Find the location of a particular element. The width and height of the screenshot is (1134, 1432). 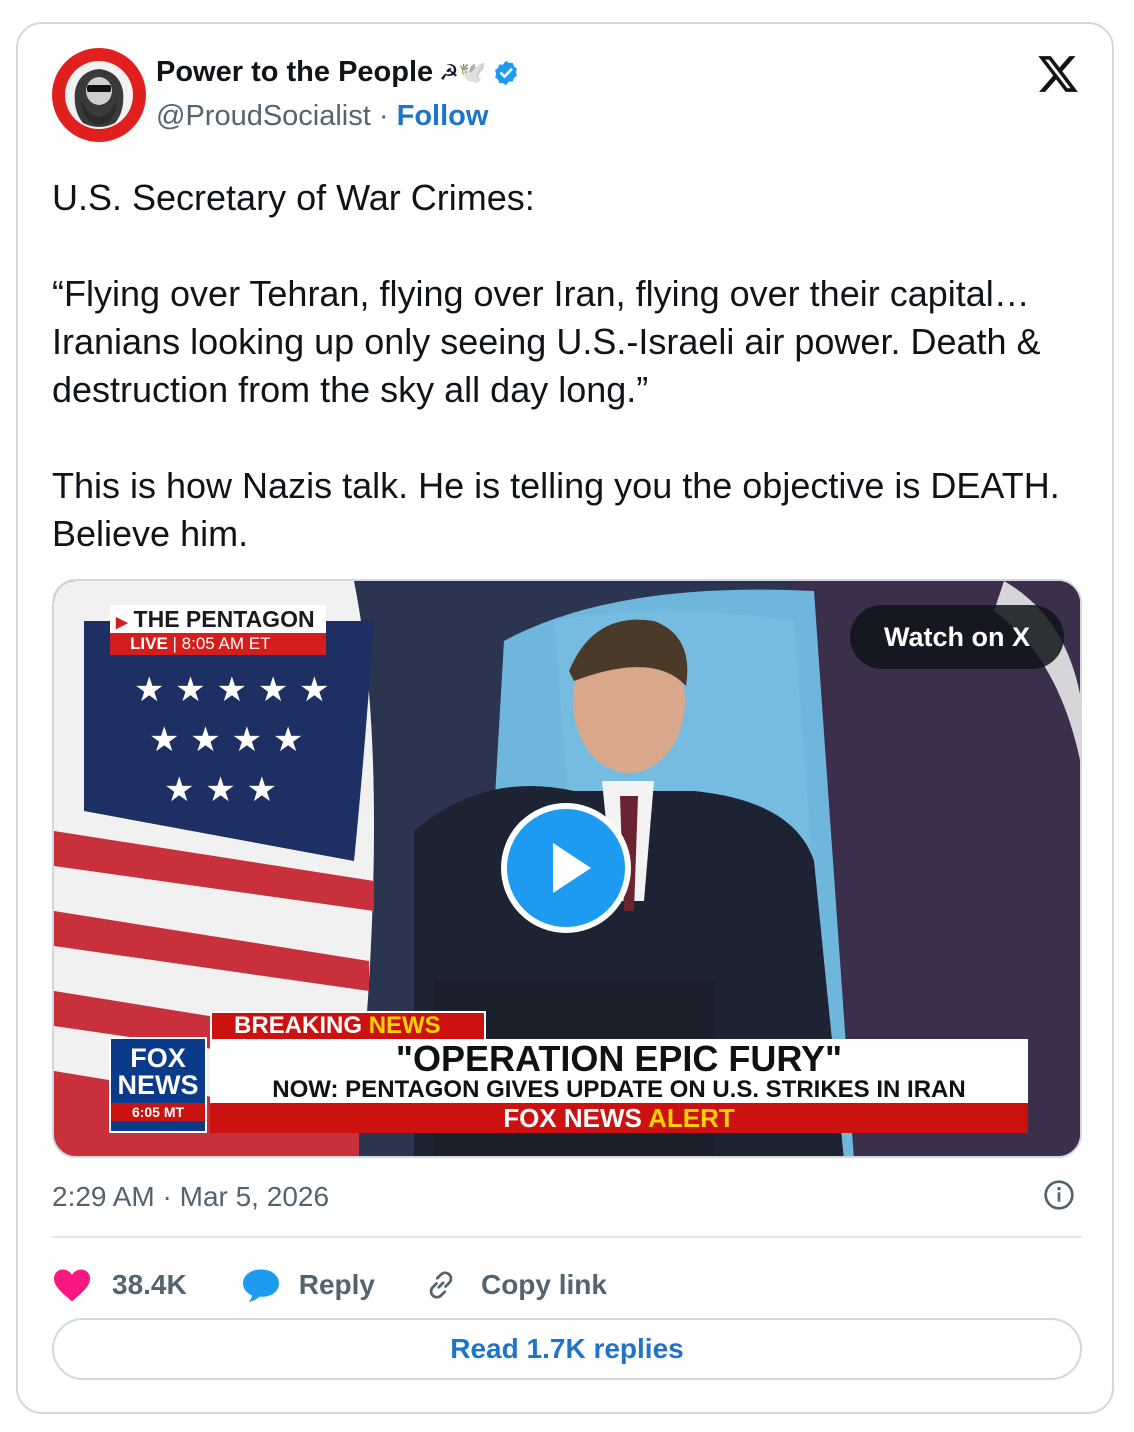

network-bottom: NEWS is located at coordinates (158, 1085).